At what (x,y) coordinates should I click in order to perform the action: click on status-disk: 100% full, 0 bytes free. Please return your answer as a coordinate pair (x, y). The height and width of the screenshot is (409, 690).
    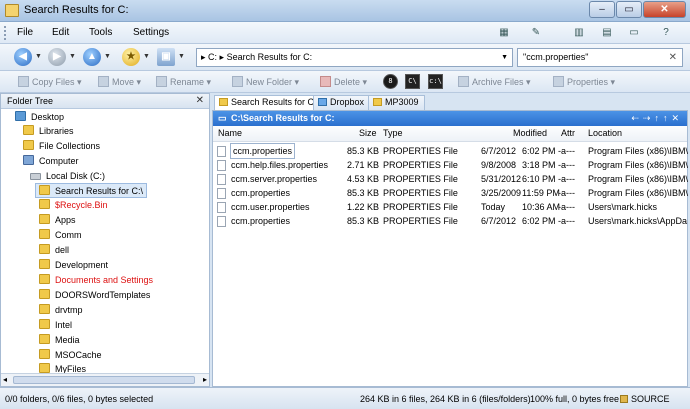
    Looking at the image, I should click on (575, 399).